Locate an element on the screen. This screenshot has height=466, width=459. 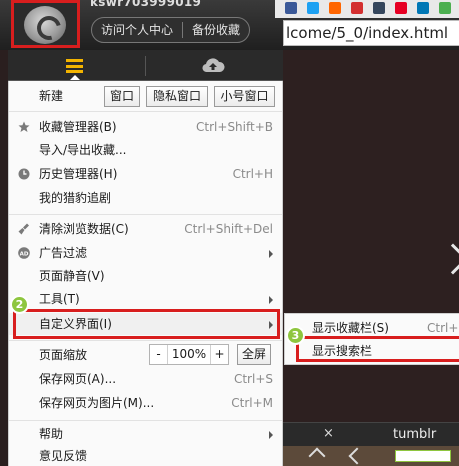
hamburger-menu-icon is located at coordinates (74, 66).